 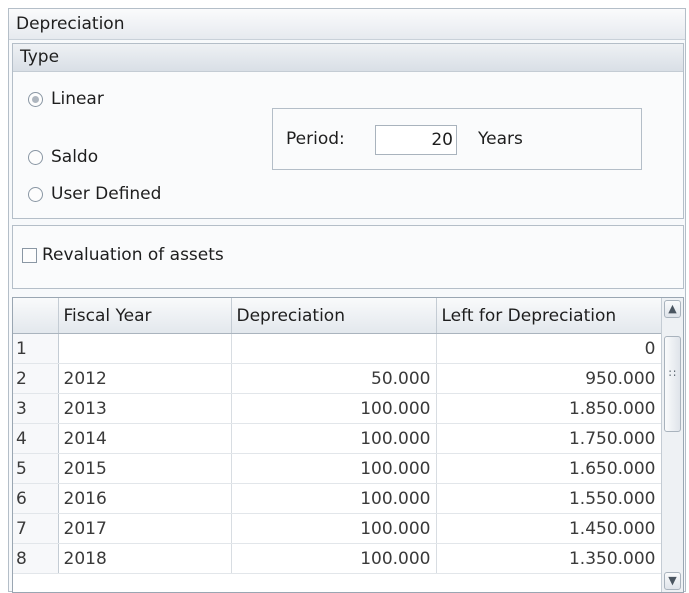 What do you see at coordinates (549, 378) in the screenshot?
I see `left-for-depreciation-cell: 950.000` at bounding box center [549, 378].